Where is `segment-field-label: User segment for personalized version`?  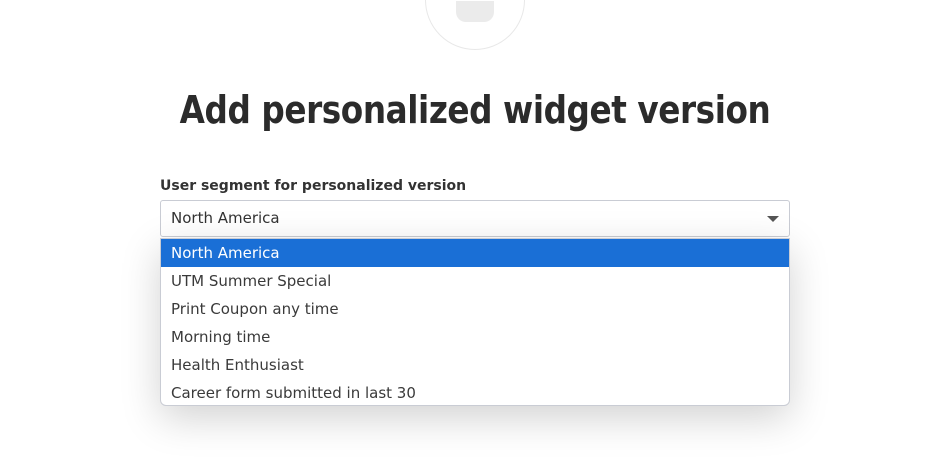 segment-field-label: User segment for personalized version is located at coordinates (313, 186).